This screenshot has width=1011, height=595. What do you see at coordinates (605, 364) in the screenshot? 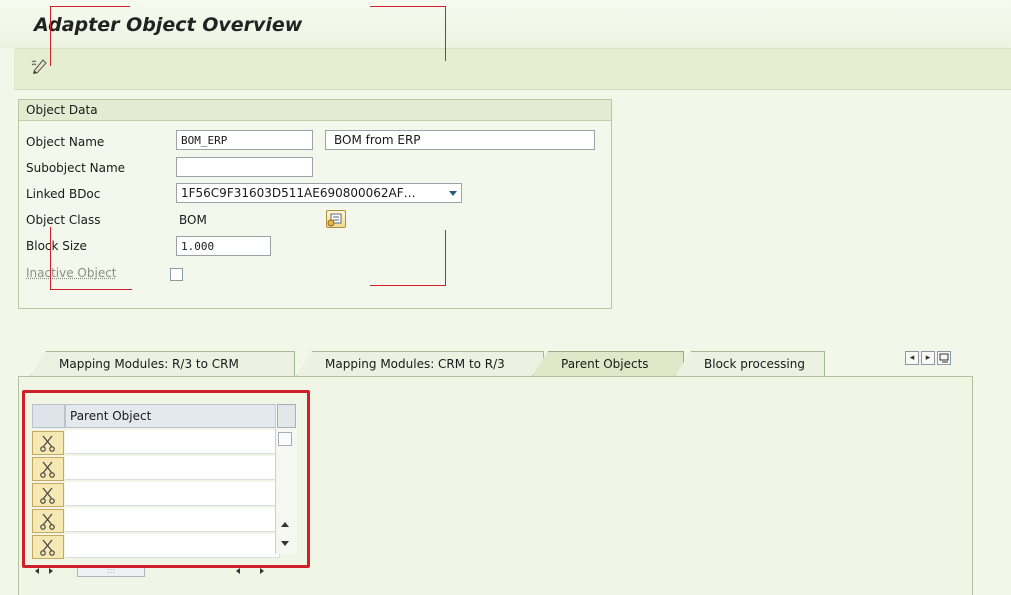
I see `tab-label: Parent Objects` at bounding box center [605, 364].